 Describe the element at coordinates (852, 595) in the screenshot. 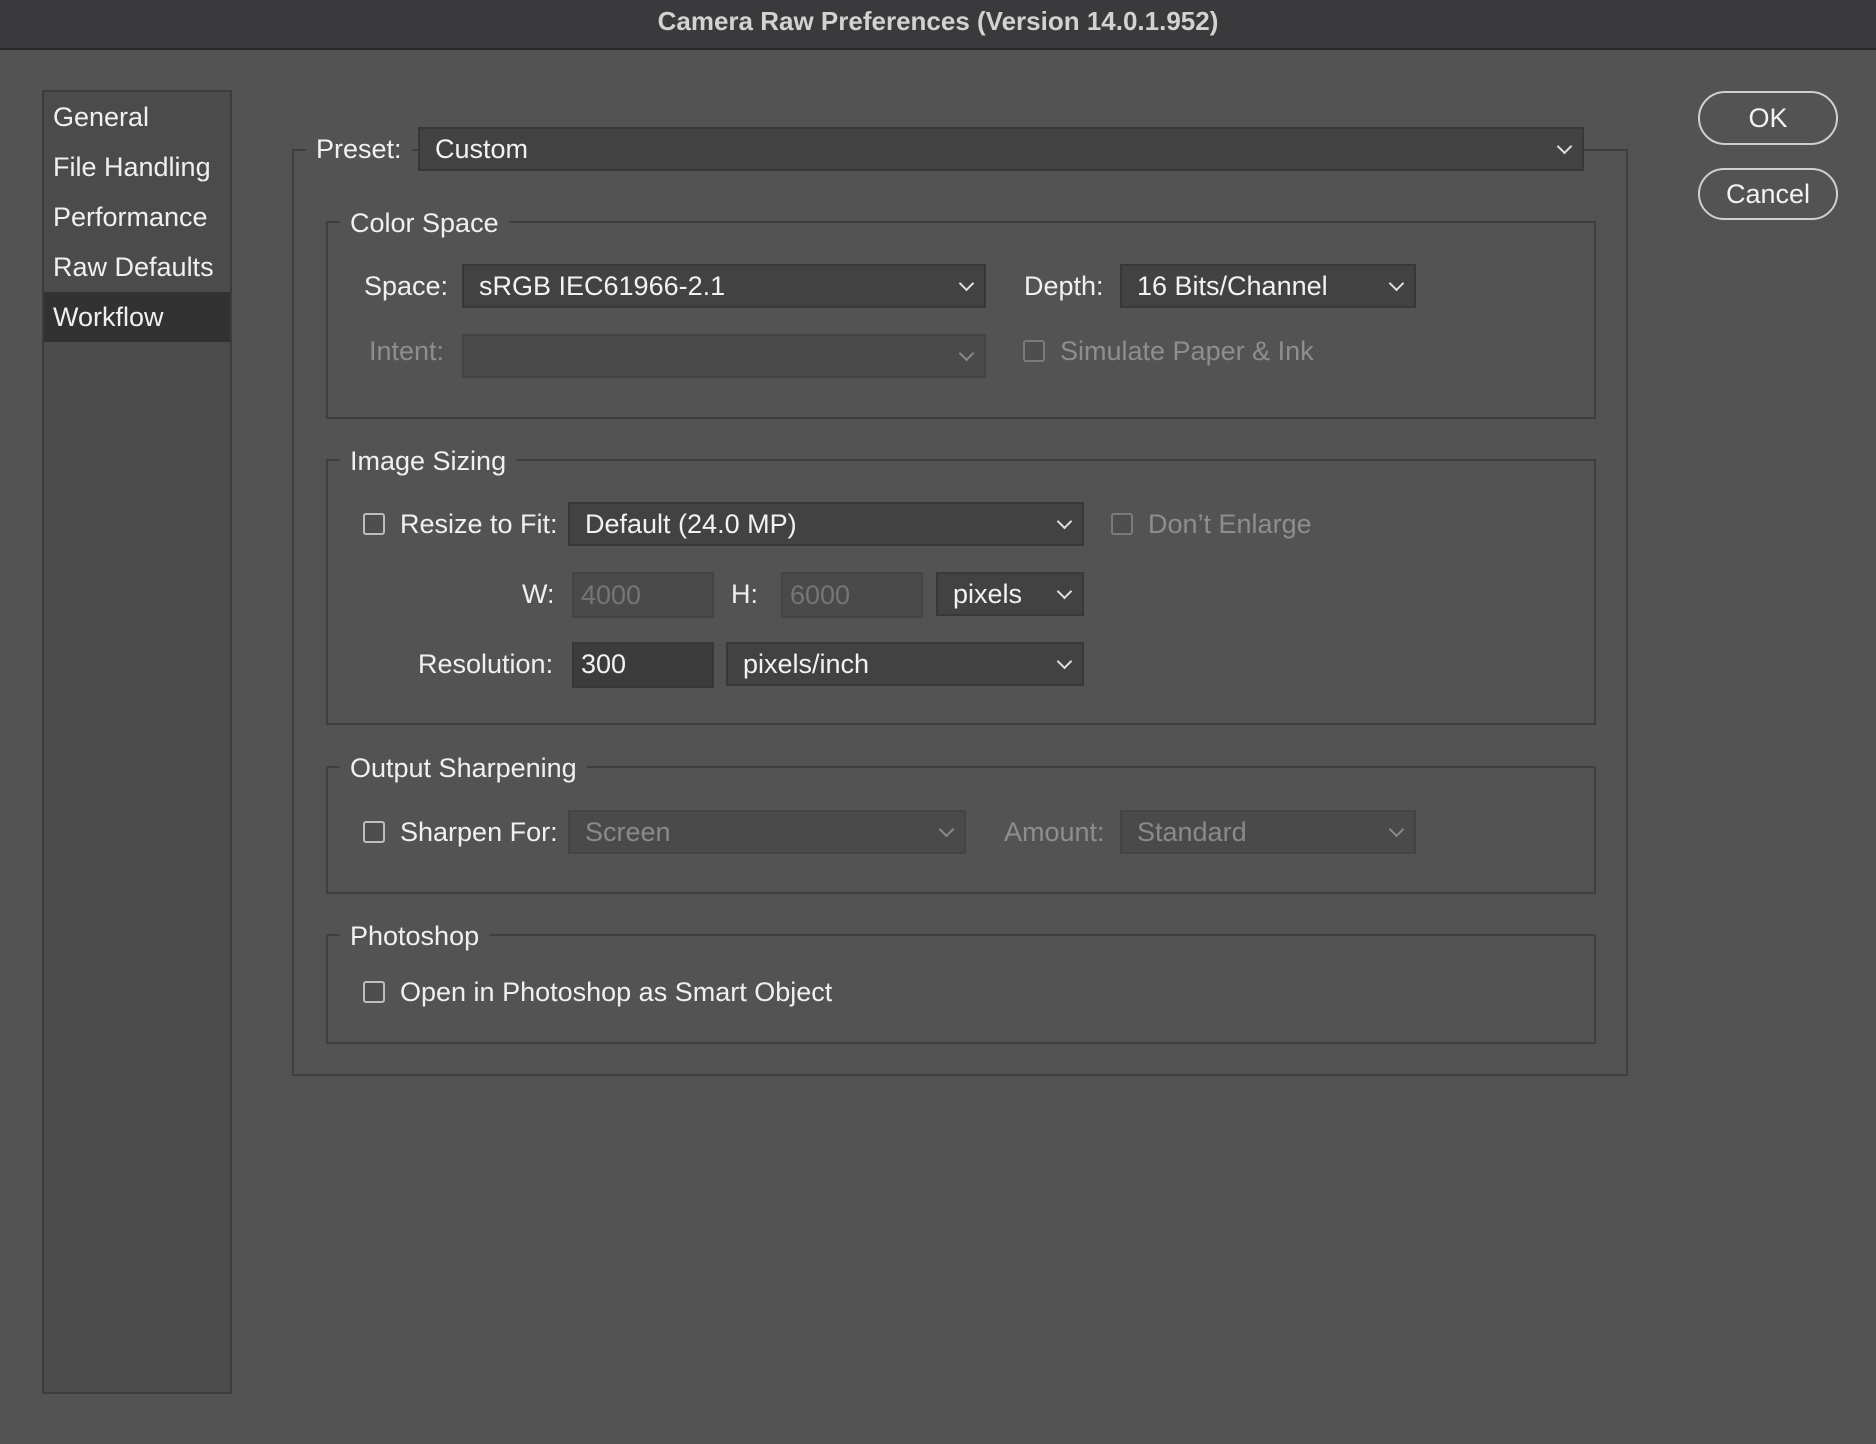

I see `height-input` at that location.